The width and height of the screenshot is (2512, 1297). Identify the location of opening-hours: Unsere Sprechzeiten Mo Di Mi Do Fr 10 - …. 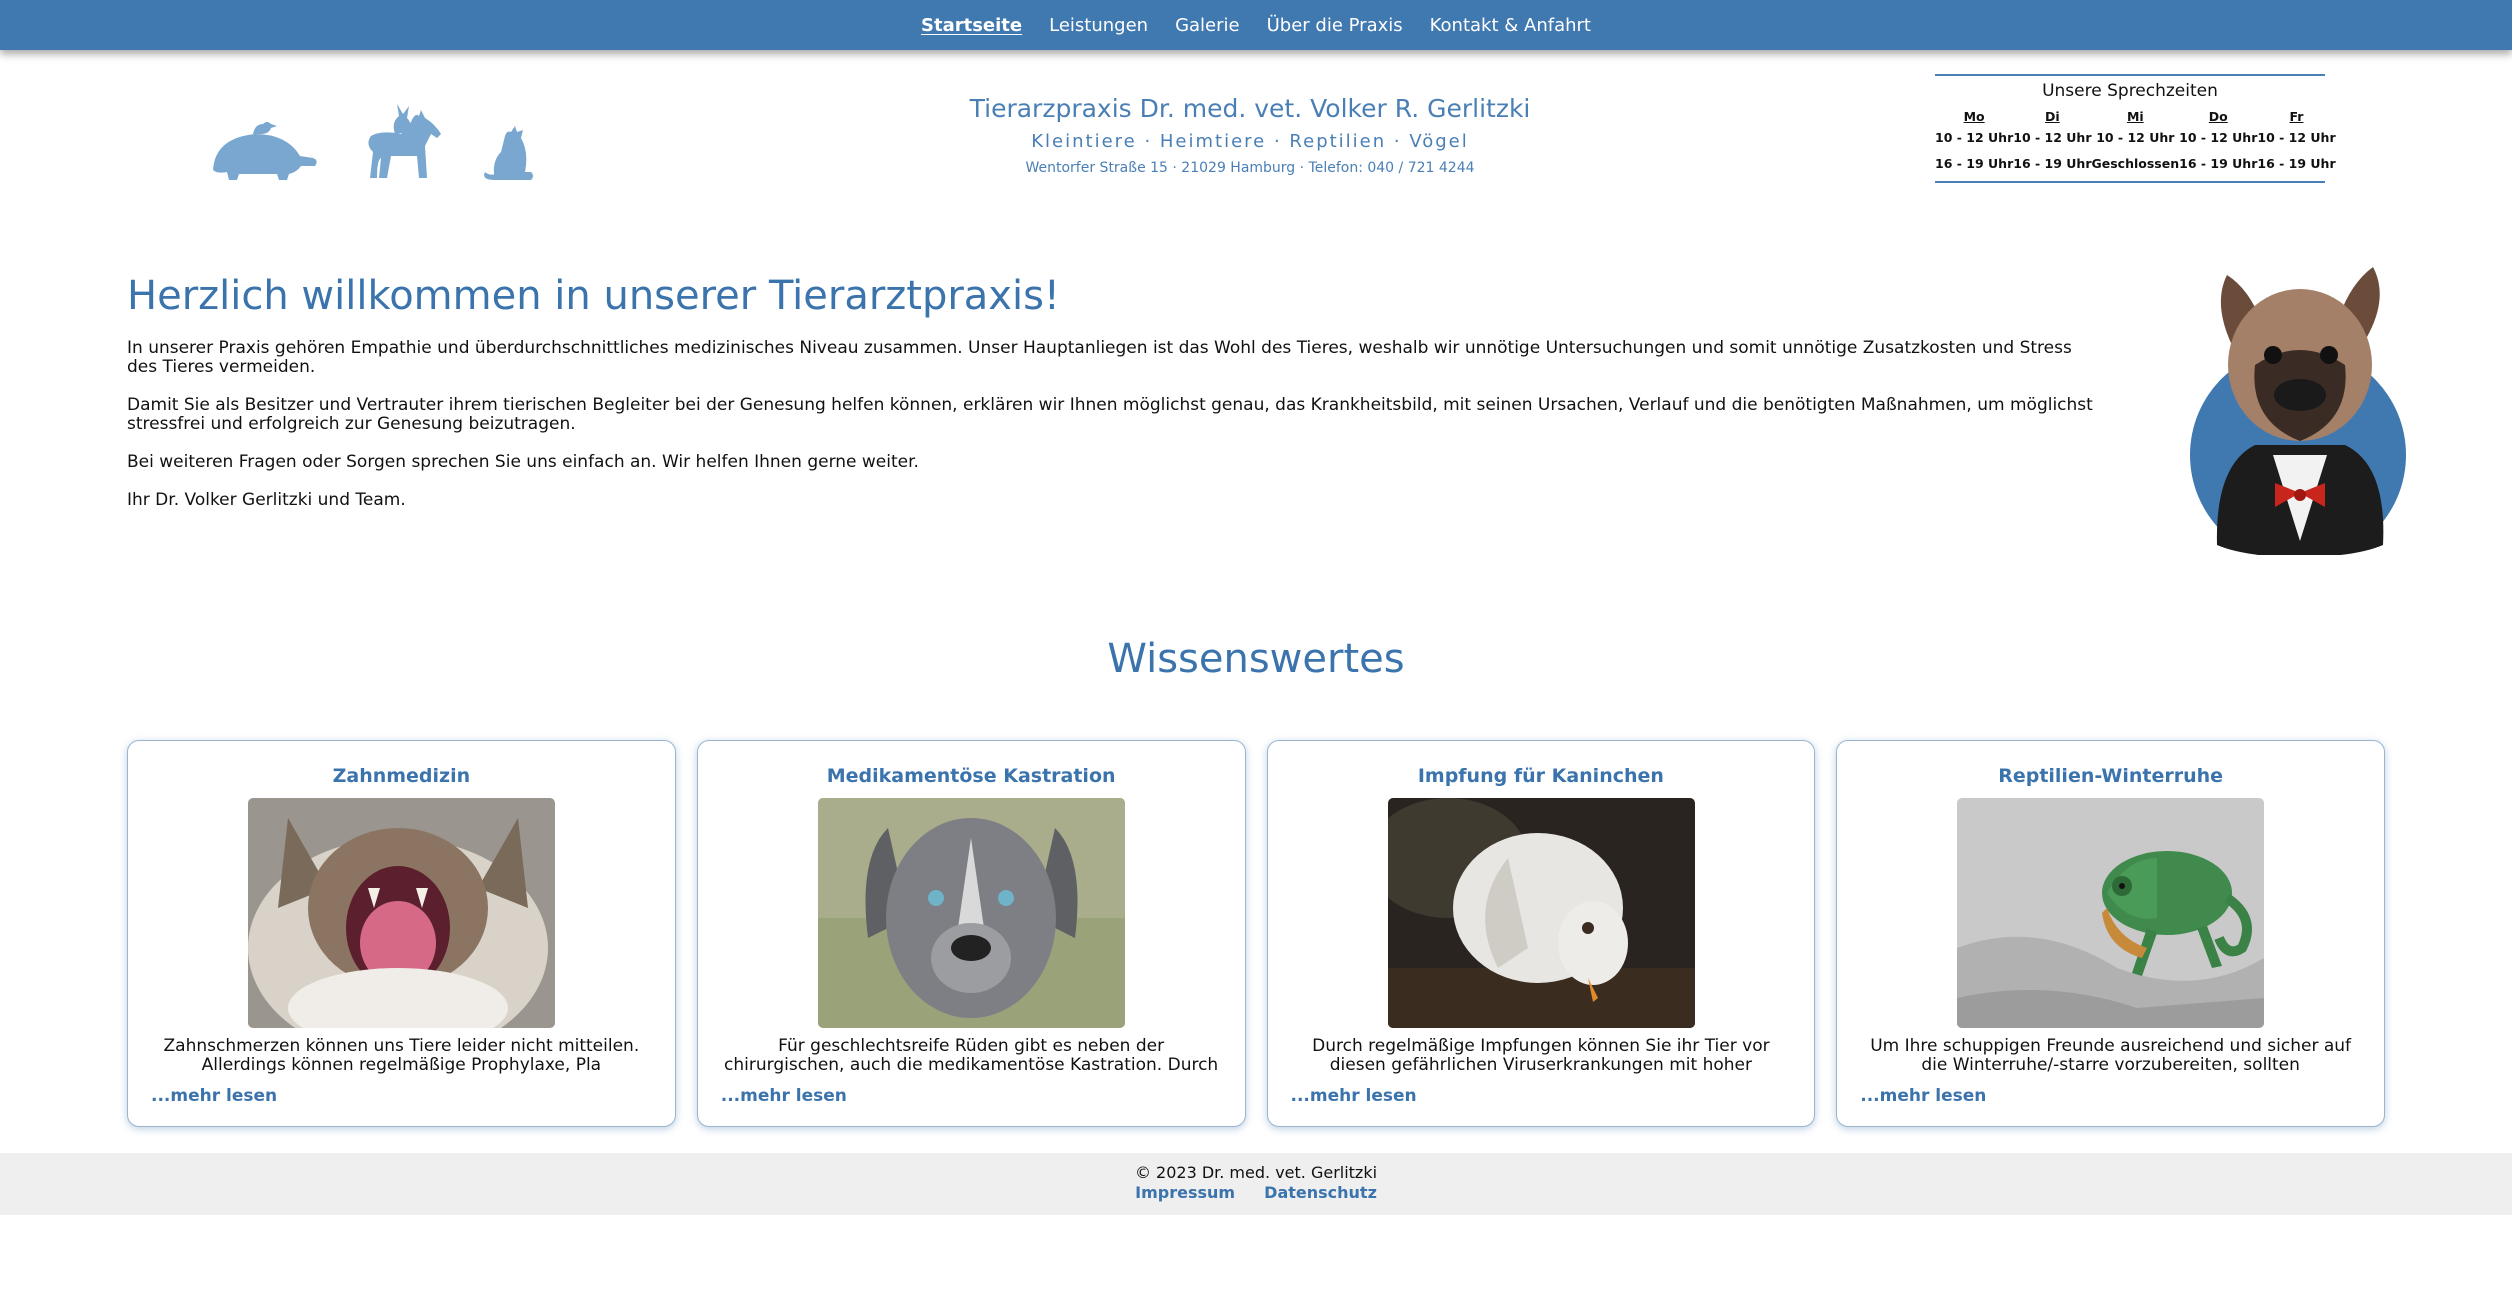
(2135, 128).